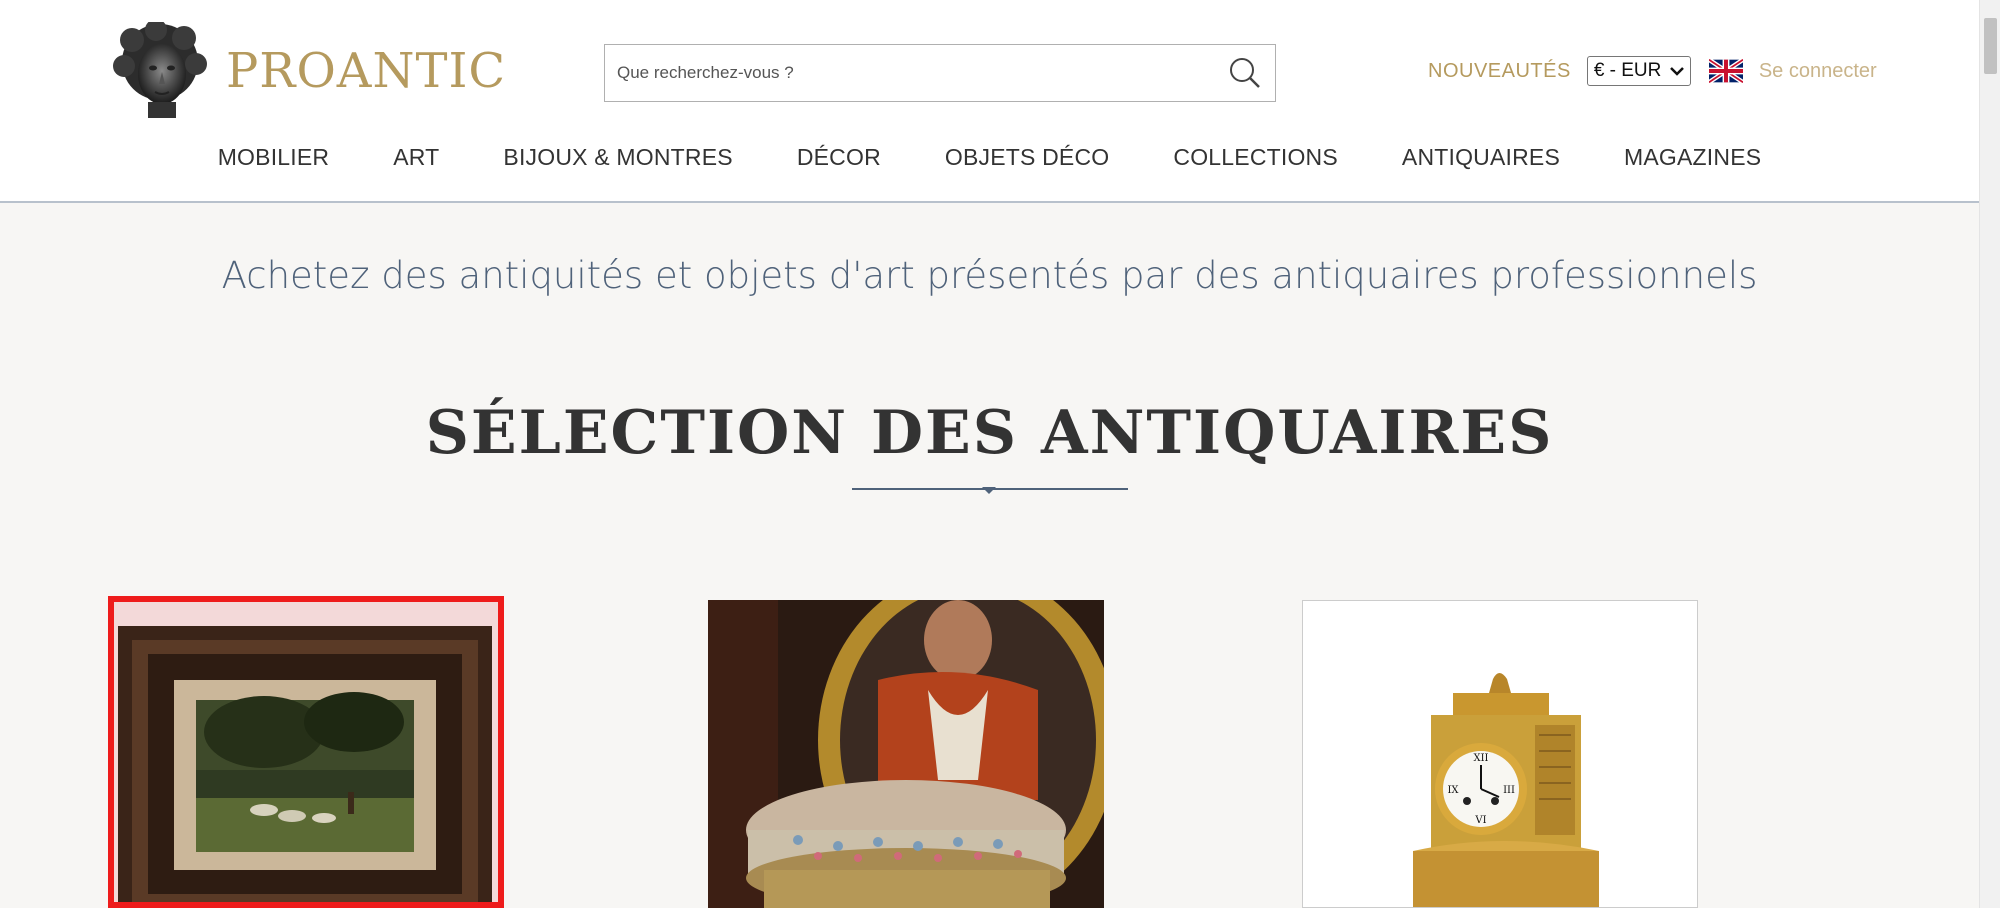  I want to click on clock-image: XII III VI IX, so click(1500, 754).